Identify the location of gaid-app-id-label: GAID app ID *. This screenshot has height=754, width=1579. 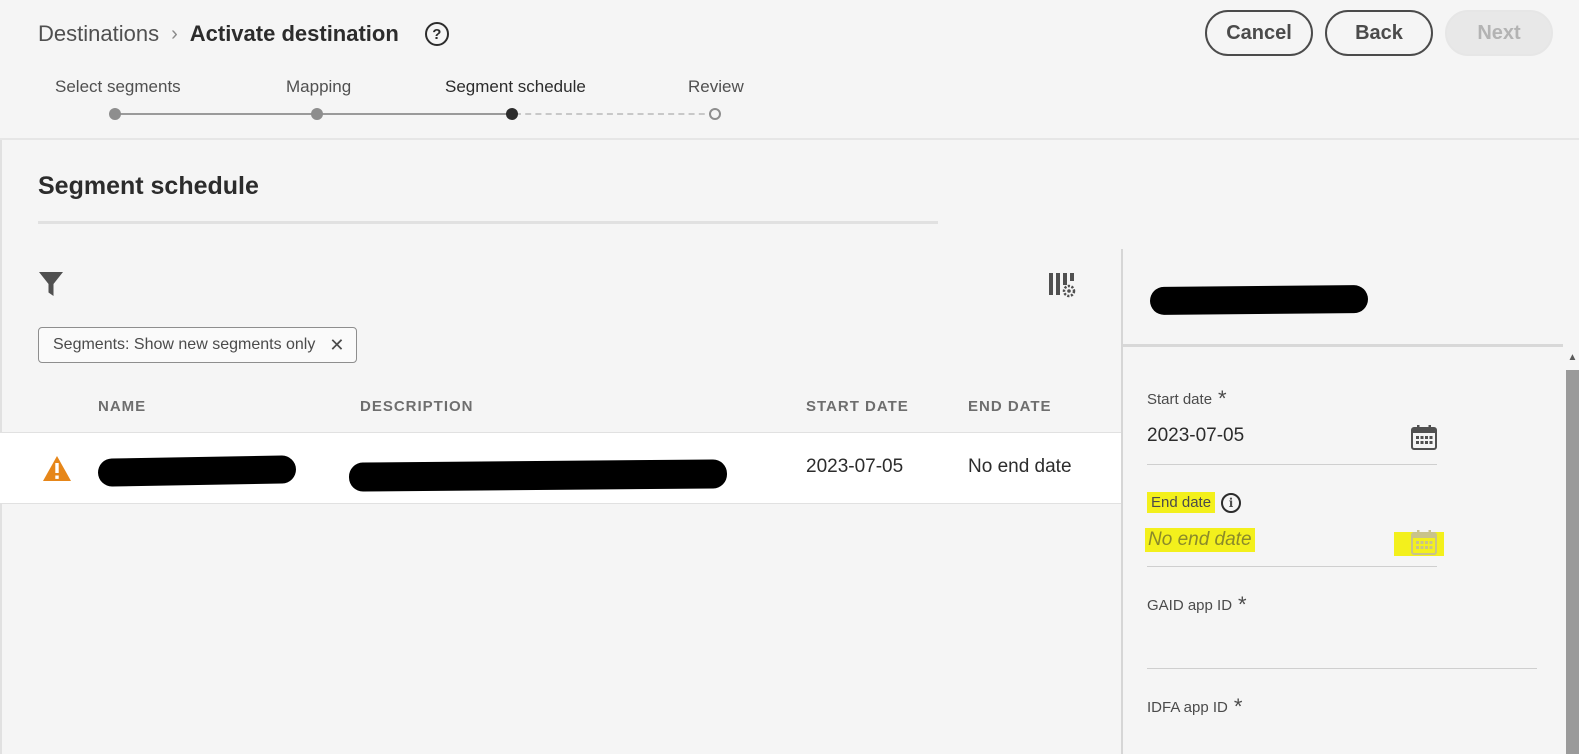
(1197, 605).